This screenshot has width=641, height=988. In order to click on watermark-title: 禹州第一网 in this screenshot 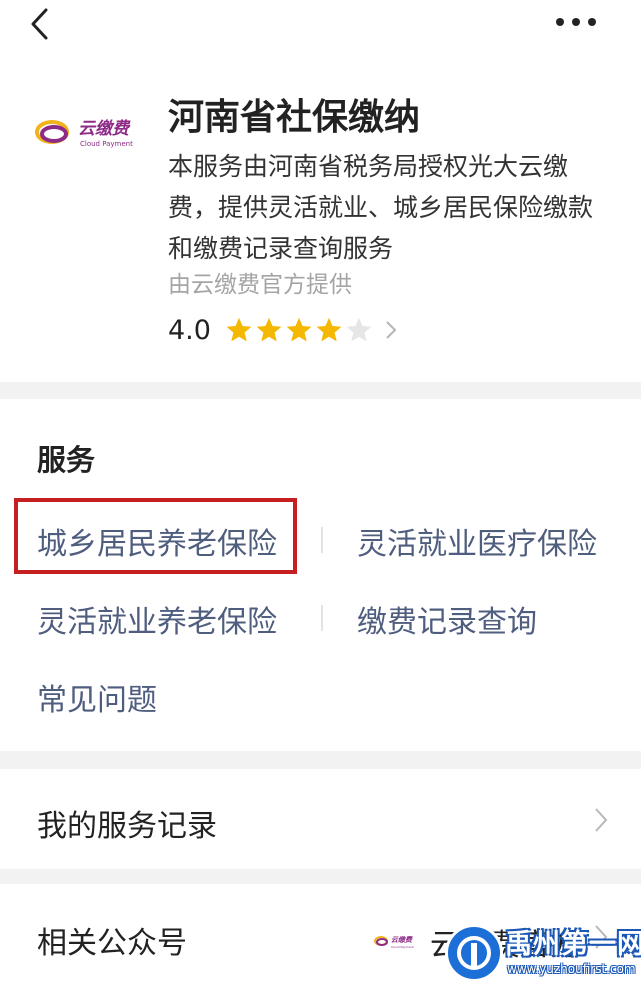, I will do `click(573, 944)`.